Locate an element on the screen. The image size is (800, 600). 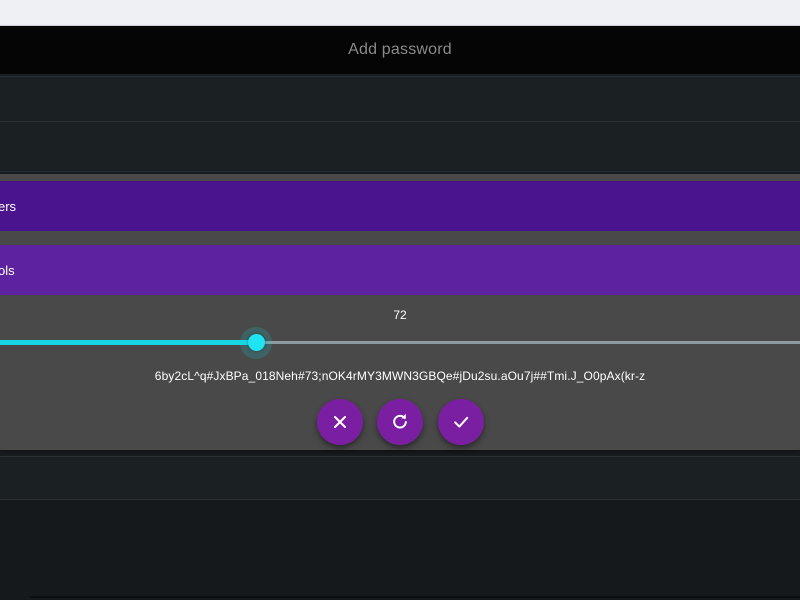
page-title: Add password is located at coordinates (400, 49).